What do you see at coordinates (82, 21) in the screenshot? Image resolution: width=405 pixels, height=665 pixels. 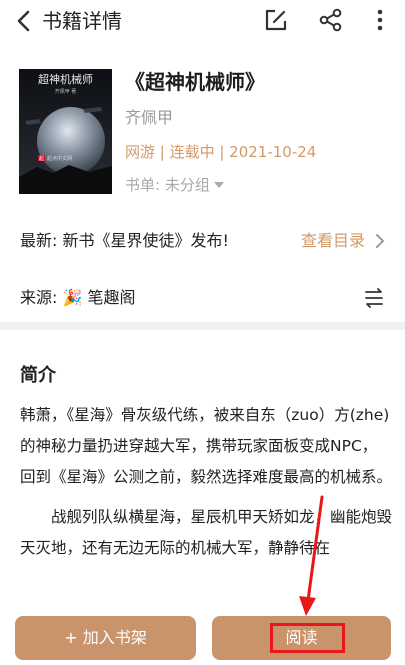 I see `page-title: 书籍详情` at bounding box center [82, 21].